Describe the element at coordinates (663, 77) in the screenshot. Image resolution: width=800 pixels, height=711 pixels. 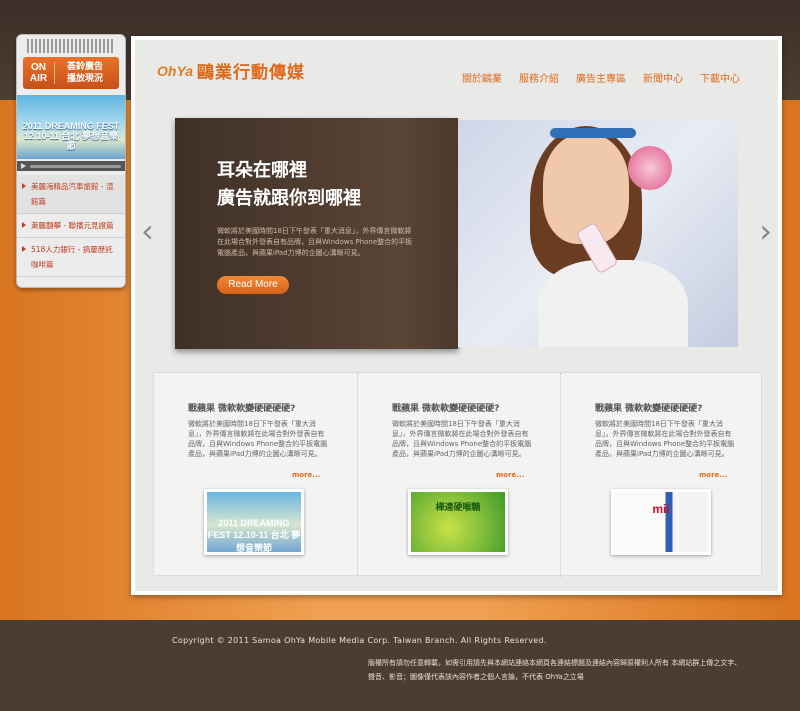
I see `nav-news: 新聞中心` at that location.